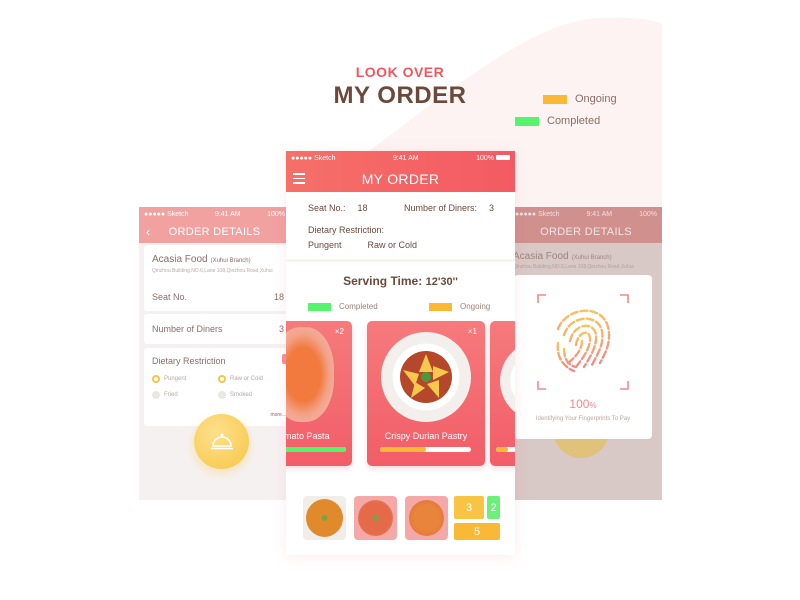 The image size is (800, 600). I want to click on dish-card-crispy-durian-pastry: ×1 Crispy Durian Pastry, so click(426, 393).